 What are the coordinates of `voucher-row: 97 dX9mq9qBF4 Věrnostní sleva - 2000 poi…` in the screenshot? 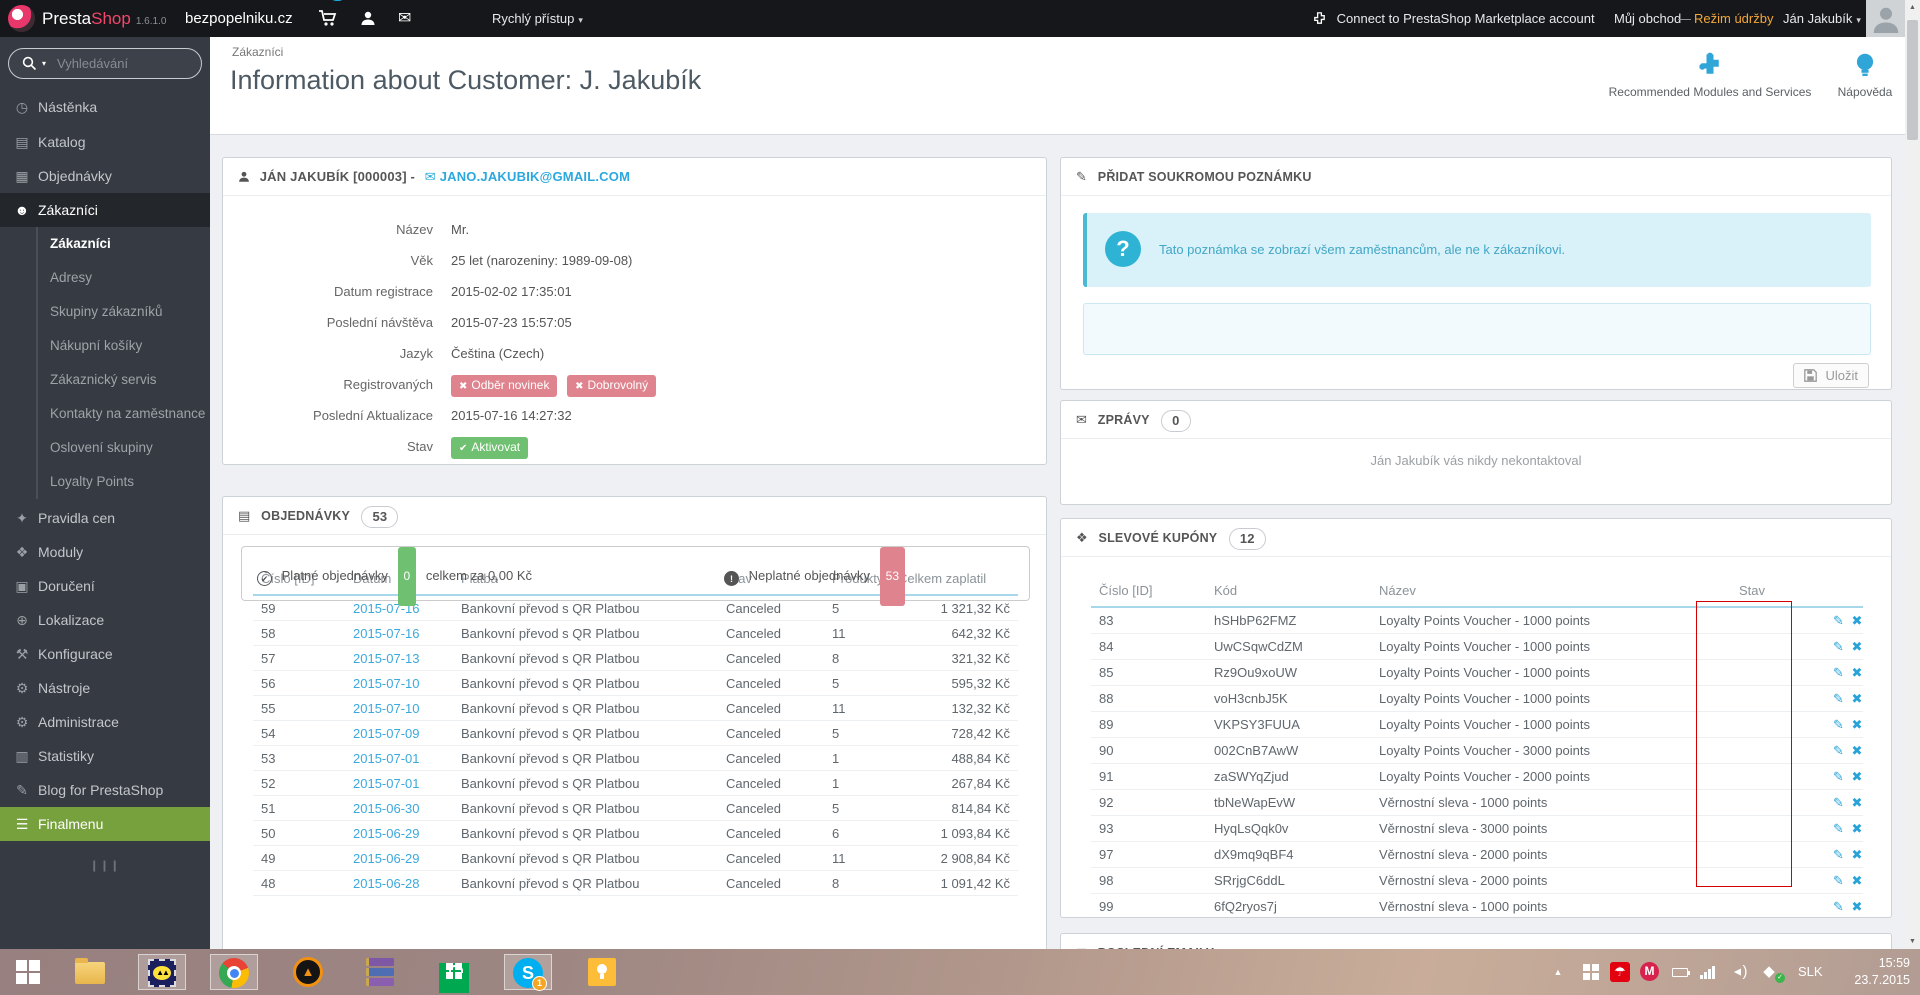 It's located at (1477, 854).